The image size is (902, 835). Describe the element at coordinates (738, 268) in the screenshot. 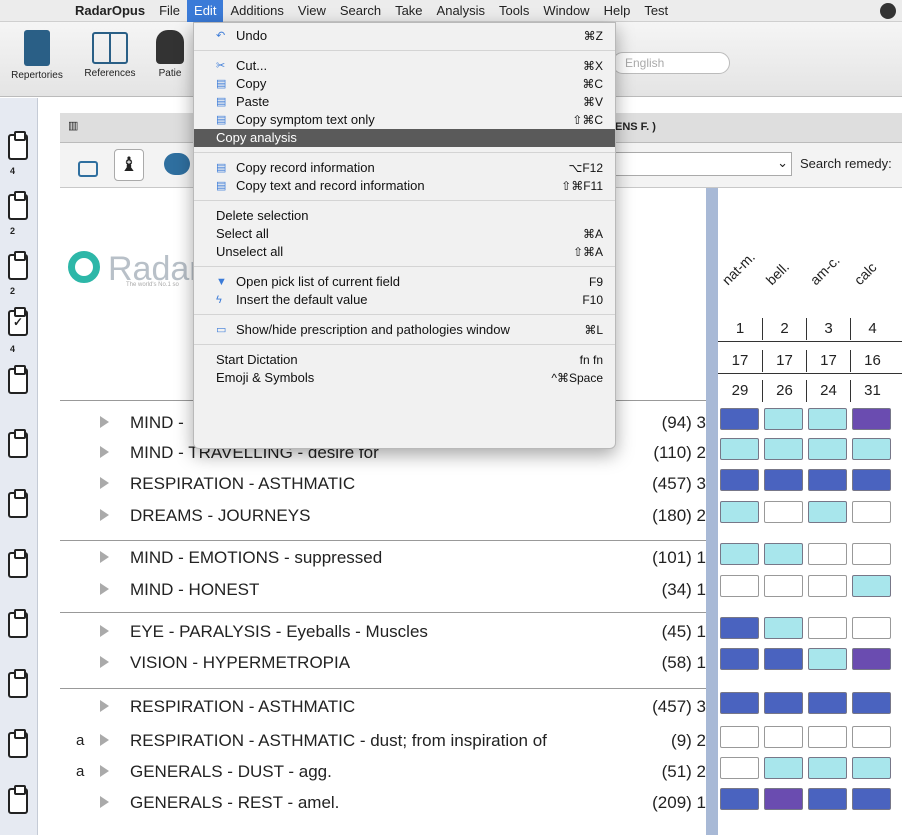

I see `remedy-name: nat-m.` at that location.